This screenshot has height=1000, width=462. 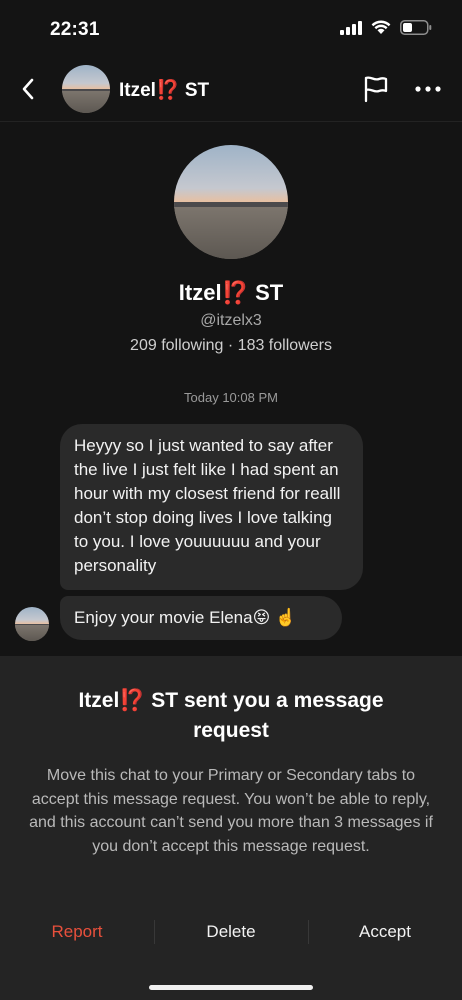 I want to click on message-bubble: Enjoy your movie Elena😝 ☝️, so click(x=201, y=618).